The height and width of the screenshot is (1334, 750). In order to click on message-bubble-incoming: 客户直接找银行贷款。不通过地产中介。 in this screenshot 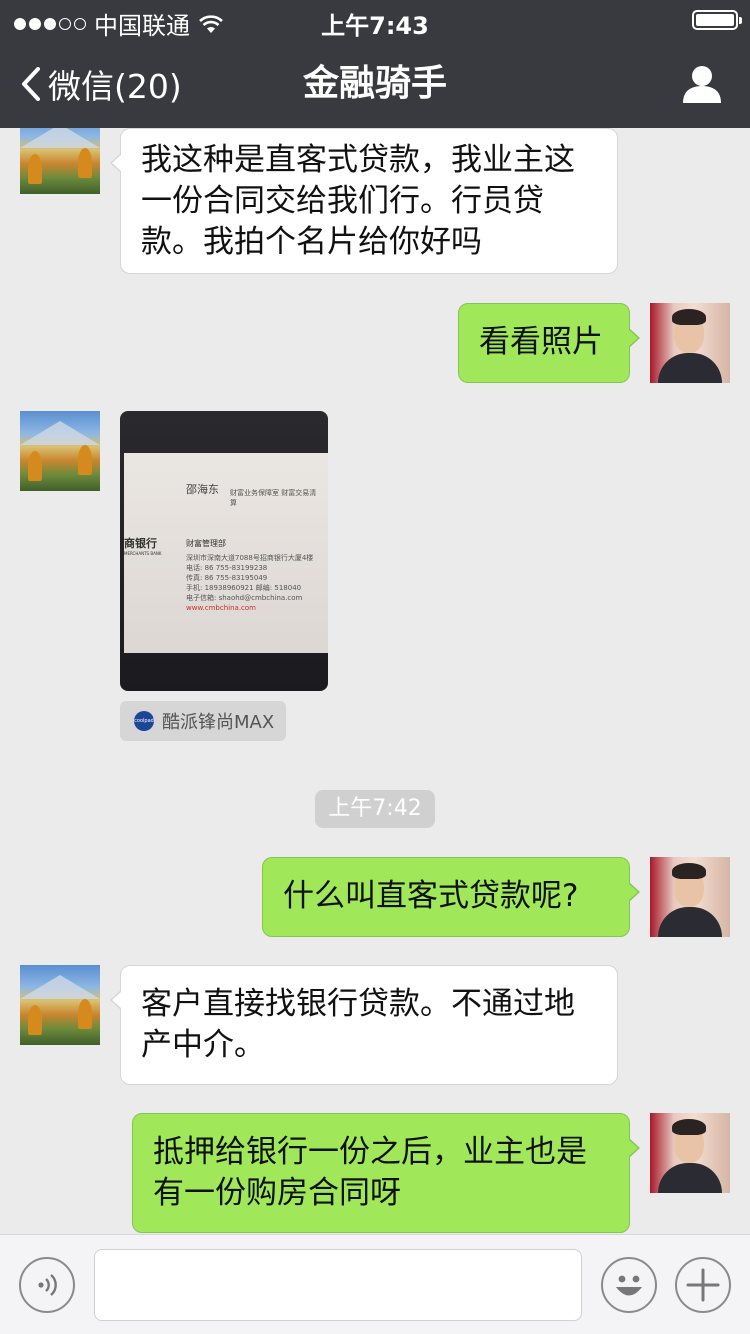, I will do `click(364, 1025)`.